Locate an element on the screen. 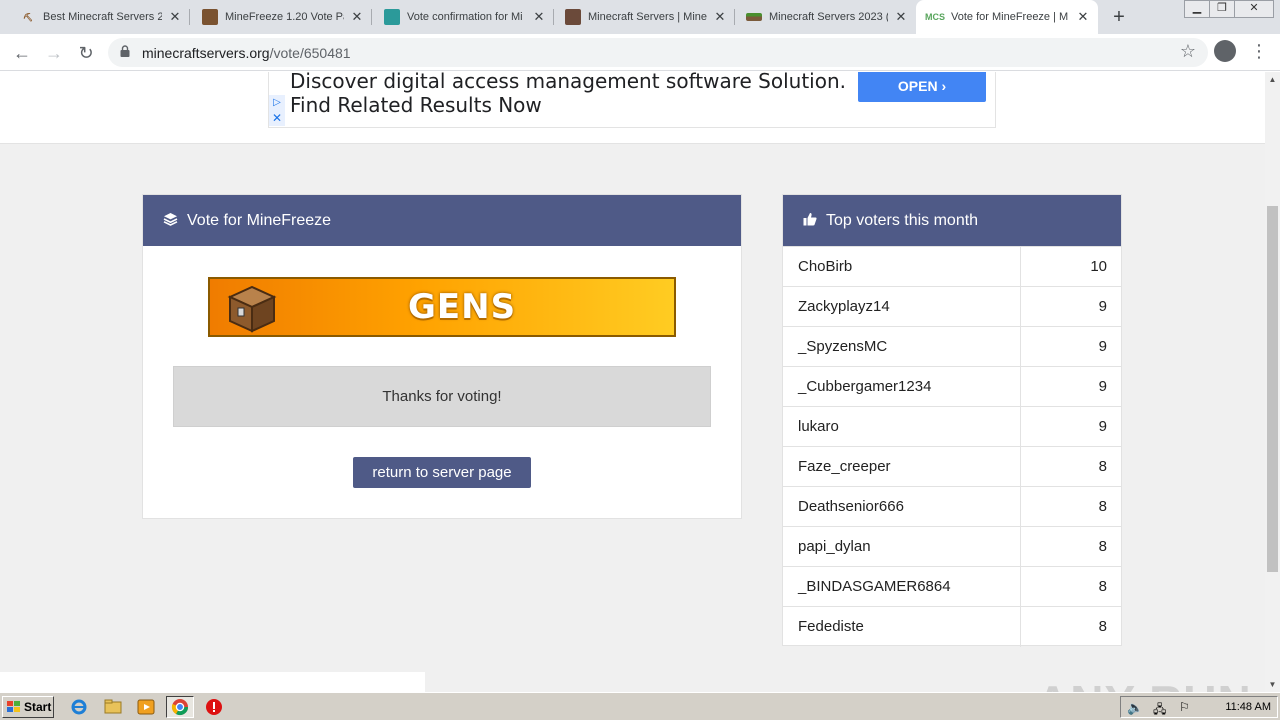  server-banner: GENS is located at coordinates (442, 307).